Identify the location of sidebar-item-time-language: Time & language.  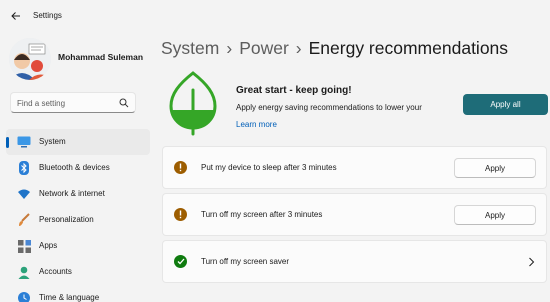
(78, 293).